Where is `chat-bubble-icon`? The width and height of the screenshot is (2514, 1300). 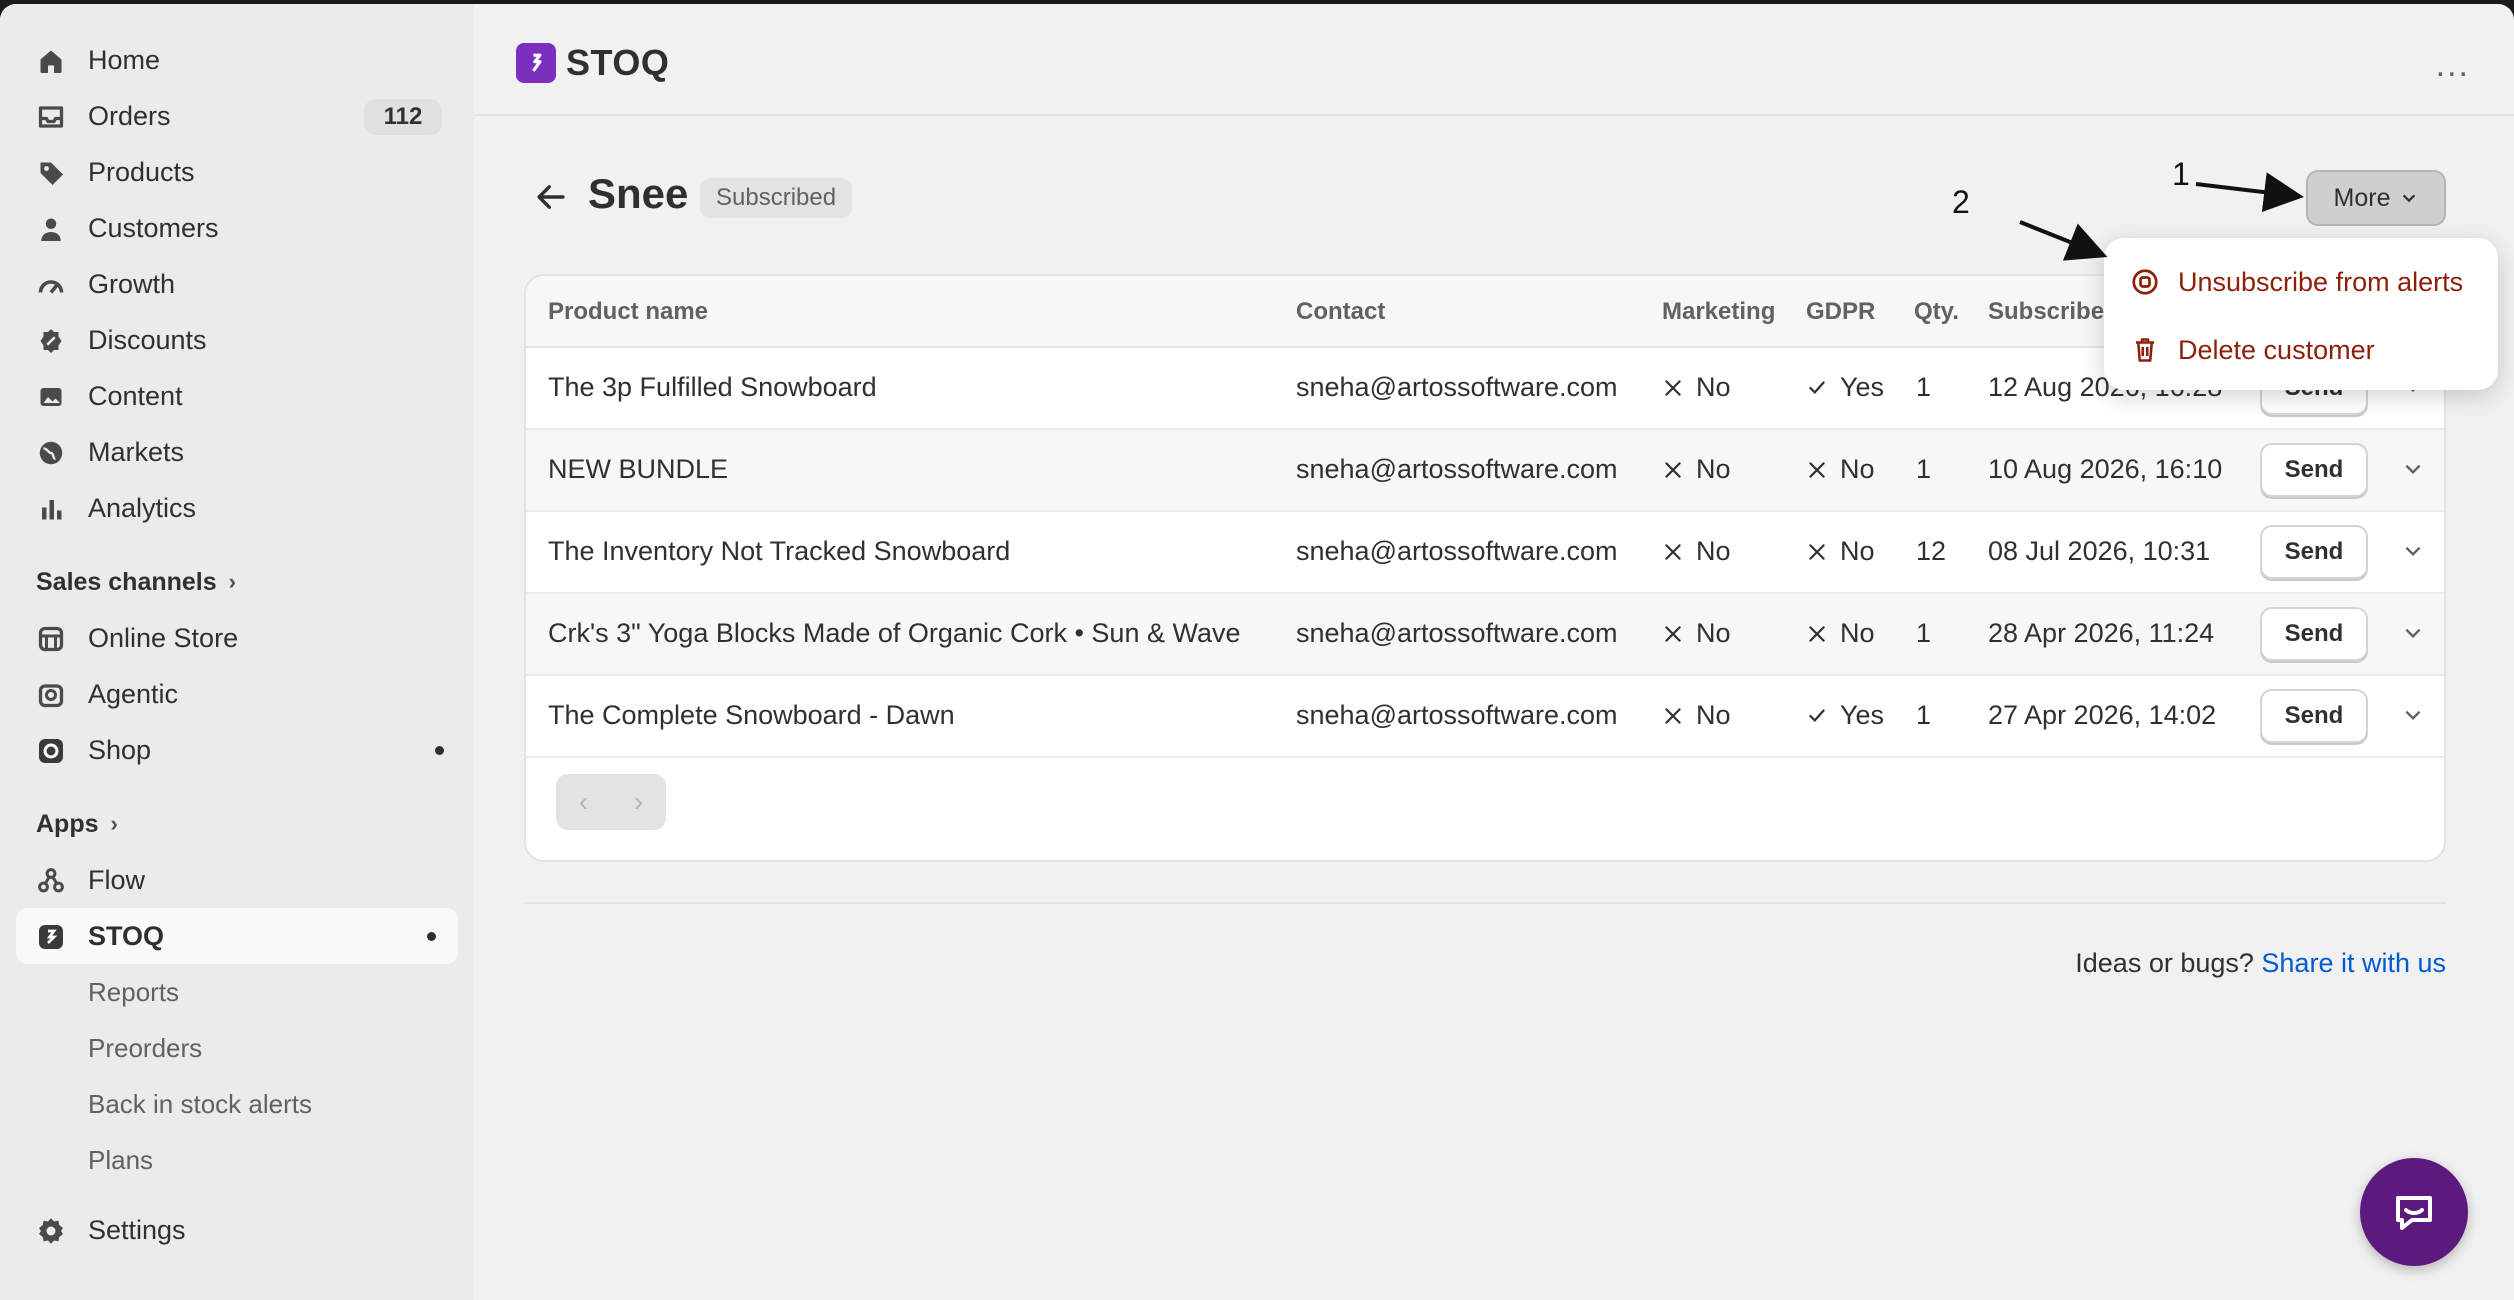
chat-bubble-icon is located at coordinates (2414, 1213).